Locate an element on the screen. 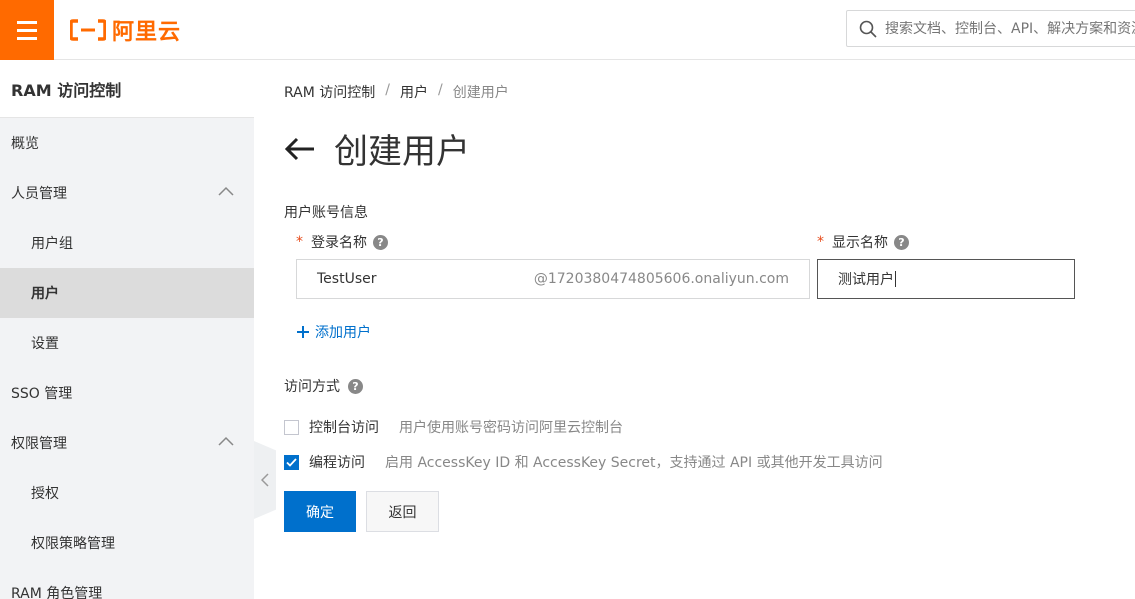 The width and height of the screenshot is (1135, 599). login-name-field: TestUser @1720380474805606.onaliyun.com is located at coordinates (553, 279).